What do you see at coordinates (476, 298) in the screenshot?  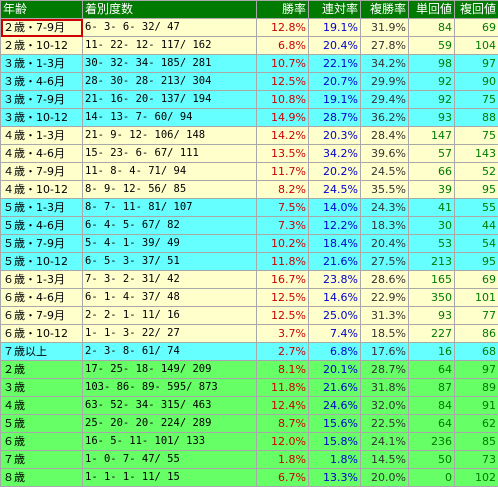 I see `place-return-cell: 101` at bounding box center [476, 298].